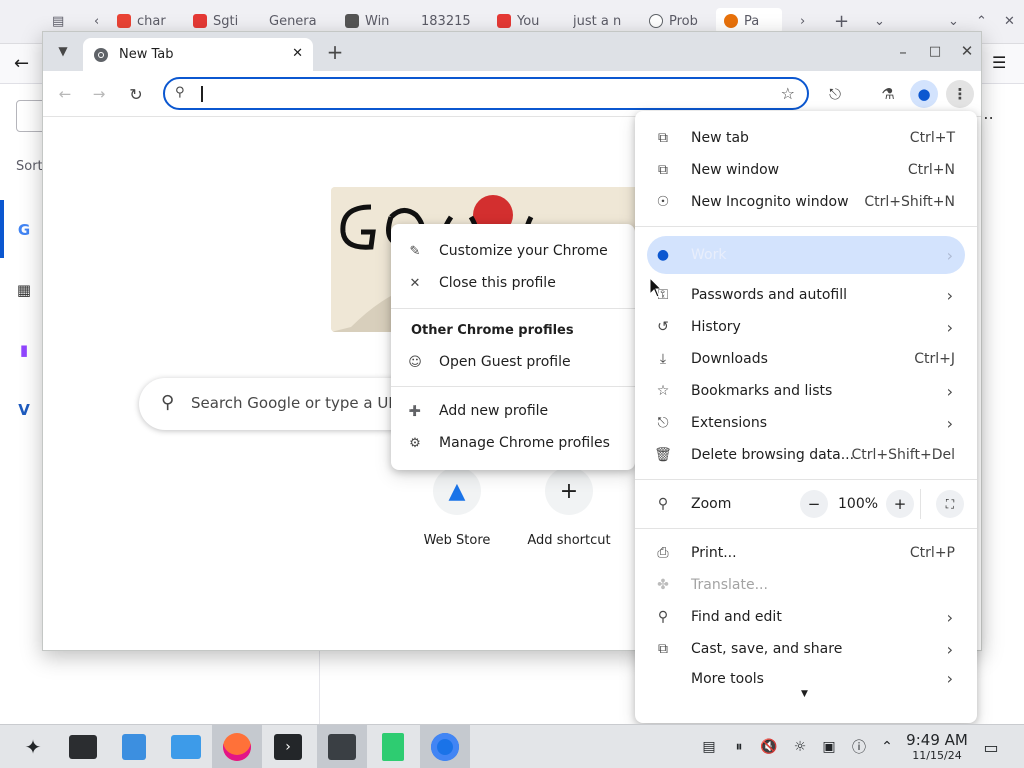  What do you see at coordinates (859, 747) in the screenshot?
I see `help-icon: ⓘ` at bounding box center [859, 747].